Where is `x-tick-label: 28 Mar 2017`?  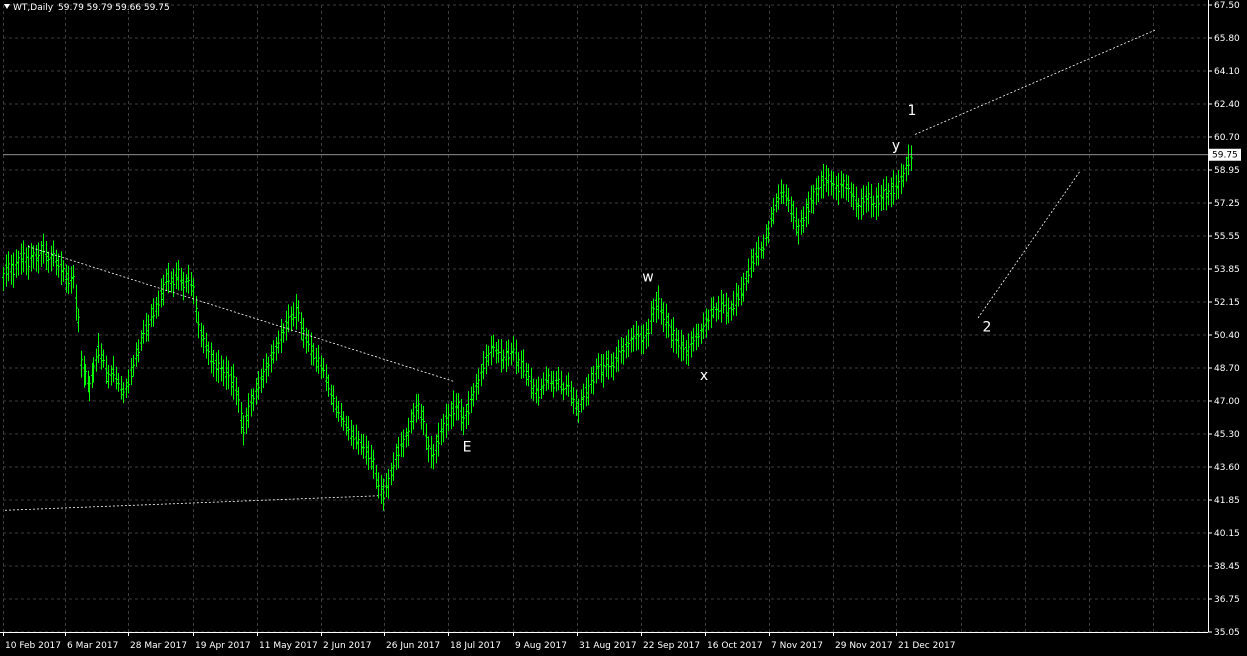 x-tick-label: 28 Mar 2017 is located at coordinates (158, 646).